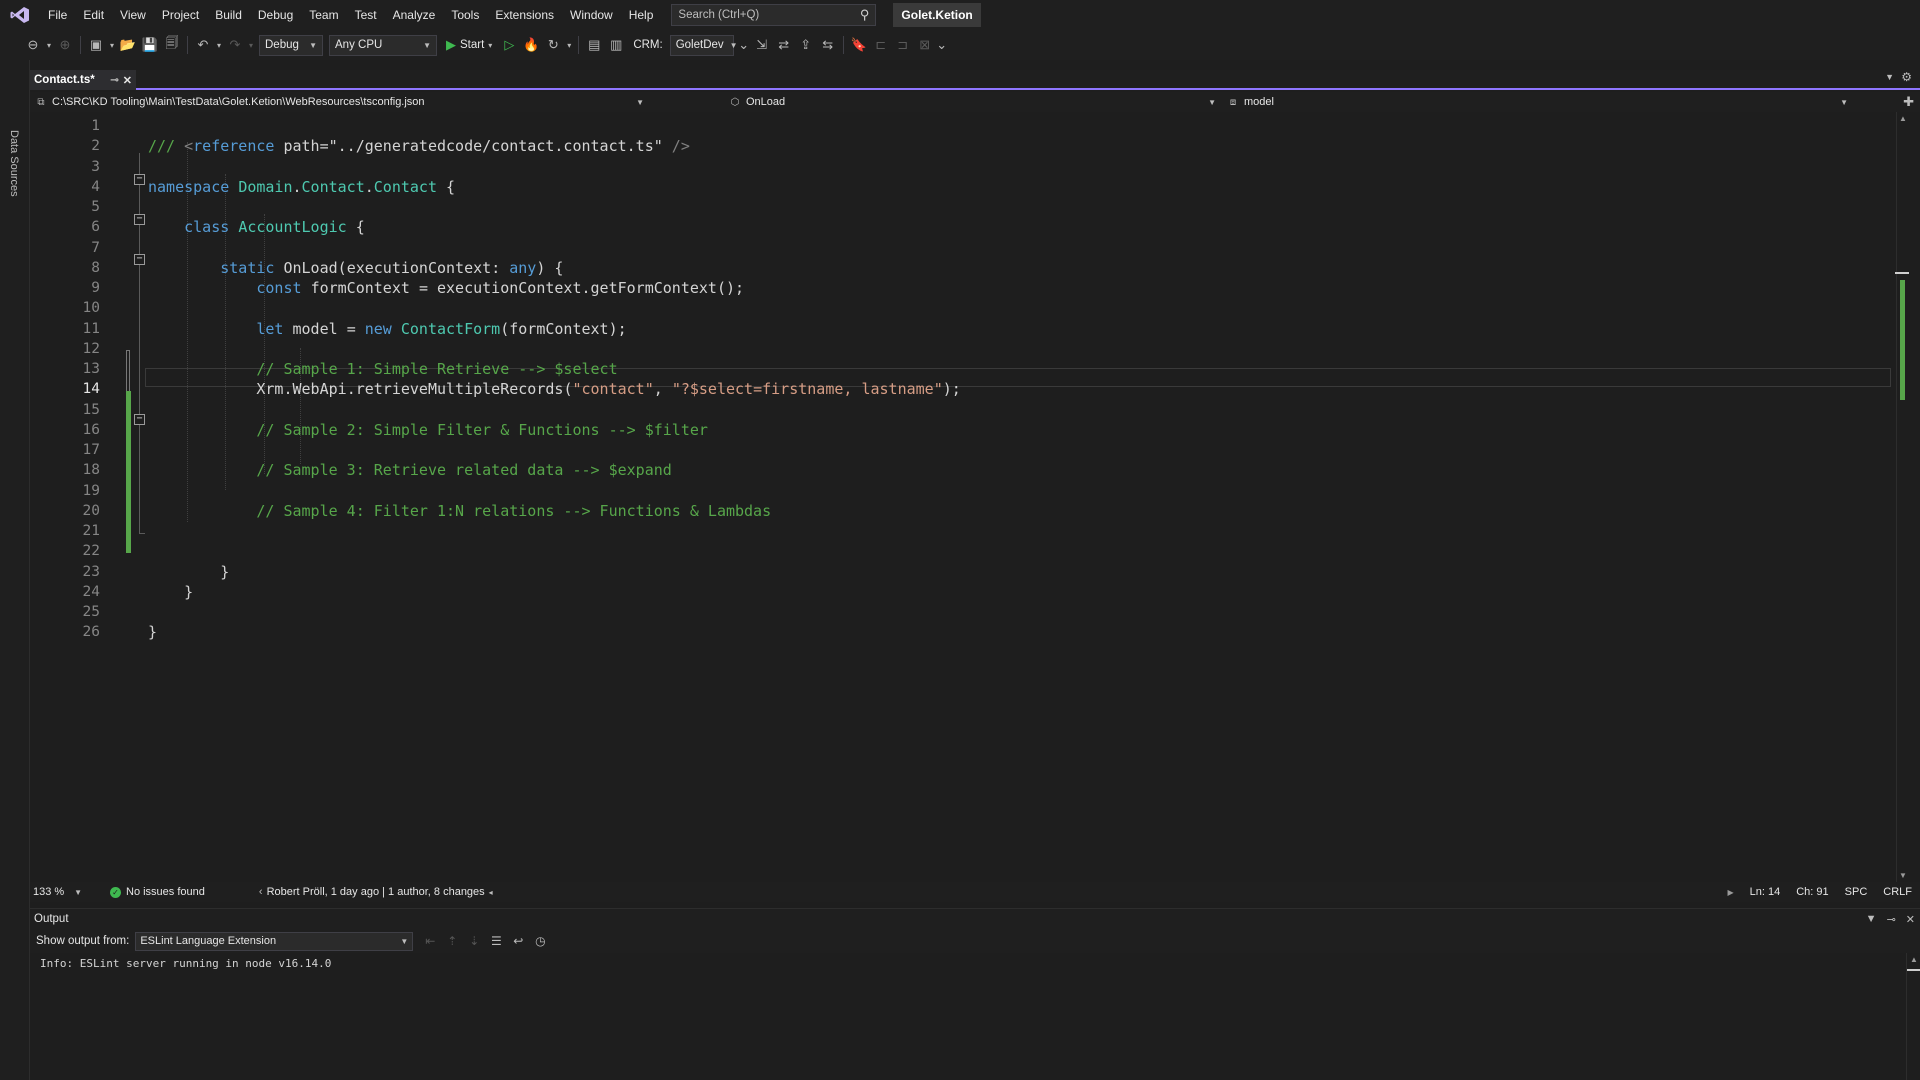 This screenshot has width=1920, height=1080. Describe the element at coordinates (937, 15) in the screenshot. I see `solution-name-badge: Golet.Ketion` at that location.